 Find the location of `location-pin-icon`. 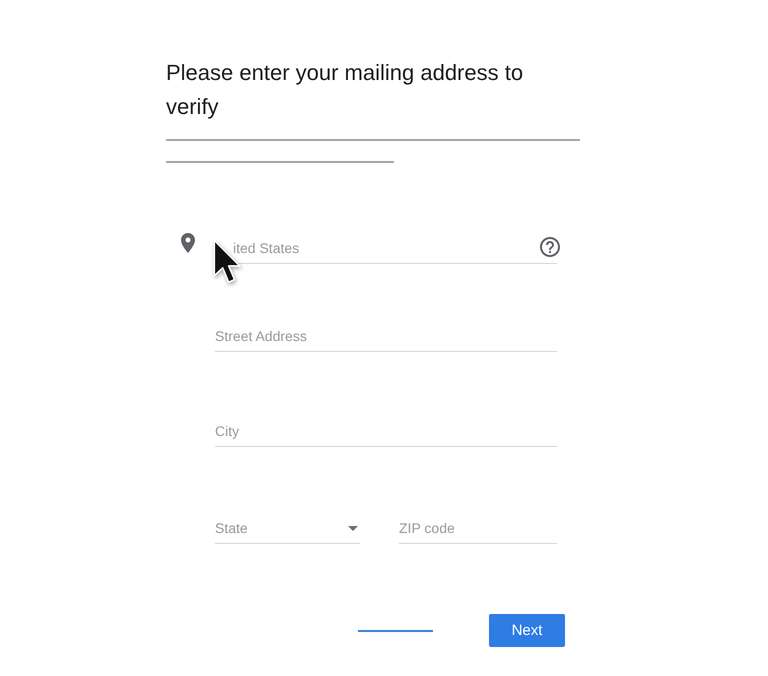

location-pin-icon is located at coordinates (188, 243).